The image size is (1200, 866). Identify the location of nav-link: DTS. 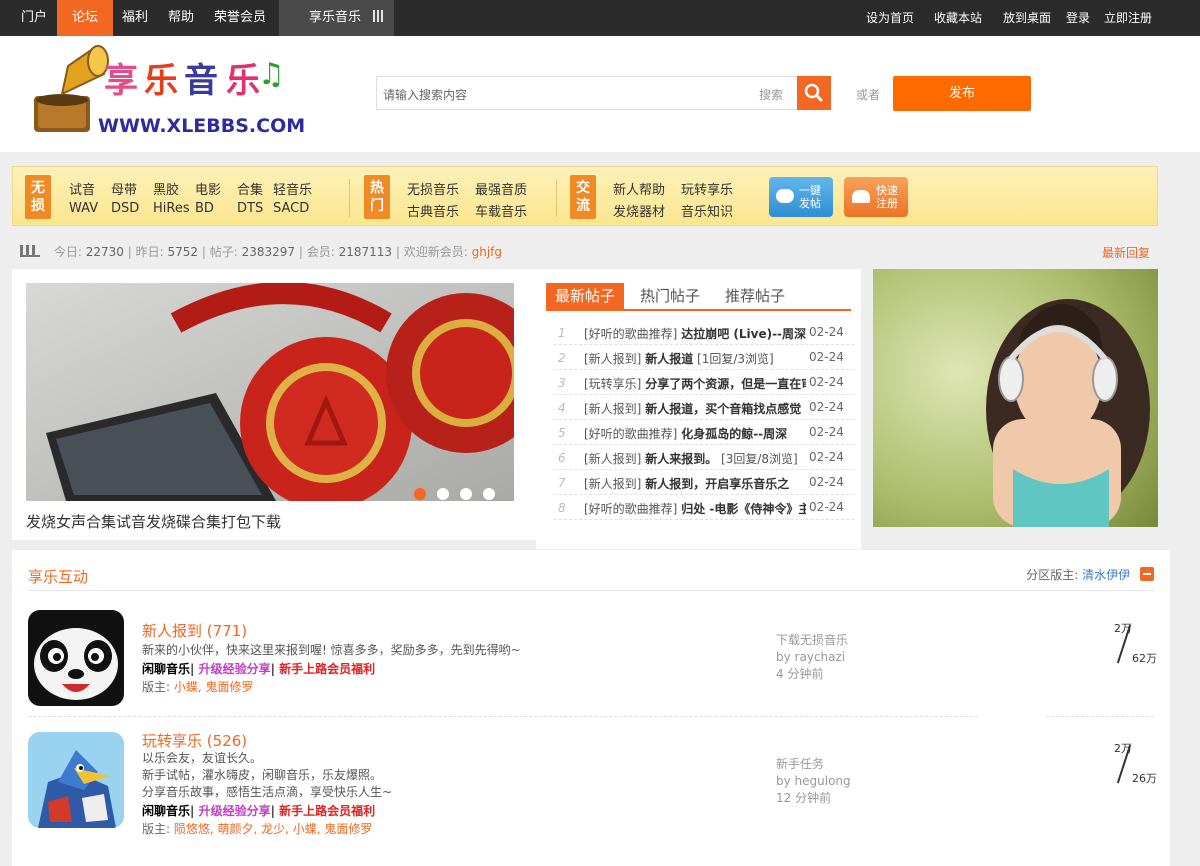
(250, 208).